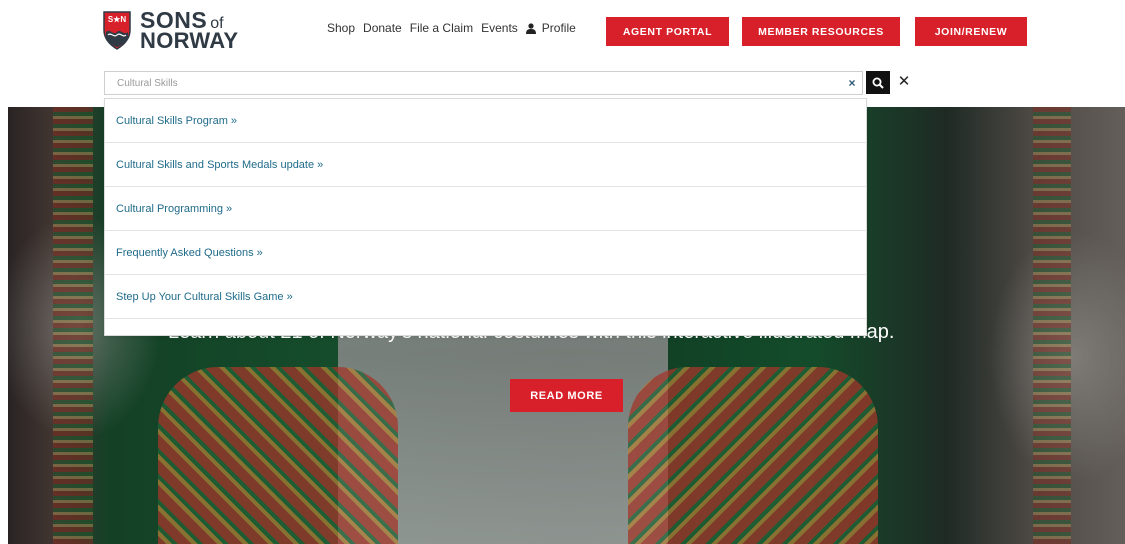  I want to click on search-input, so click(465, 83).